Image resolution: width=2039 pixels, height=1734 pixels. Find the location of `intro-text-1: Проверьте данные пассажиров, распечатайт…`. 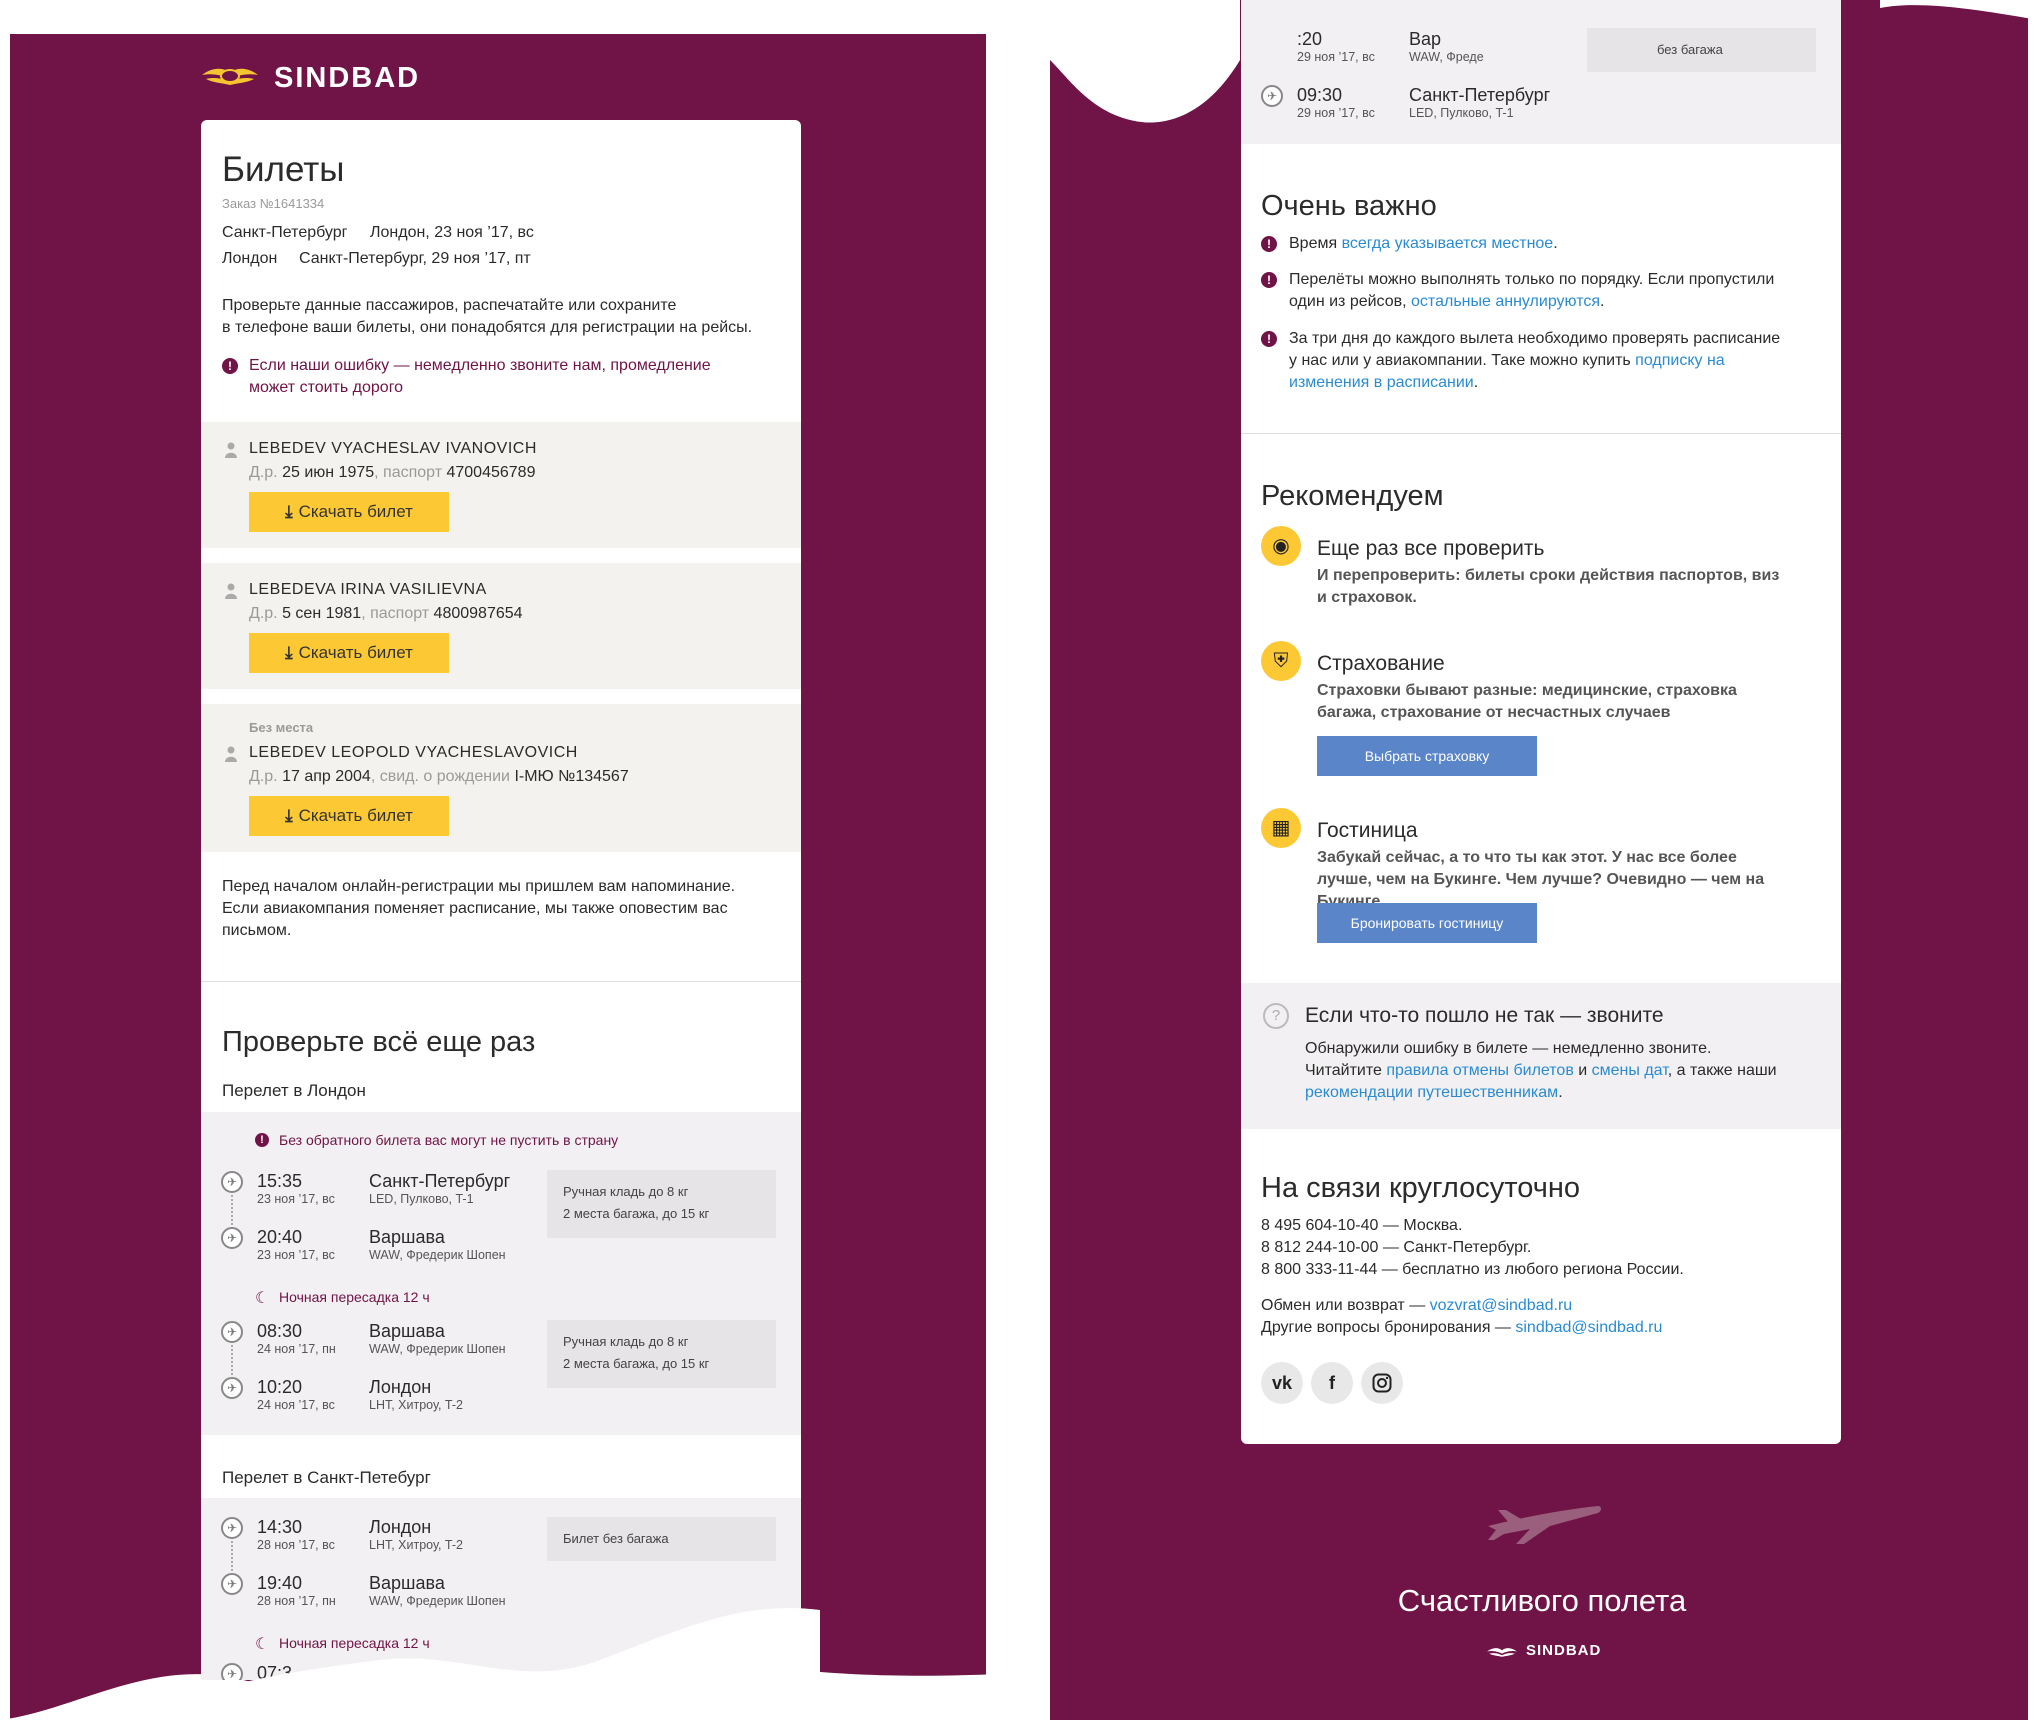

intro-text-1: Проверьте данные пассажиров, распечатайт… is located at coordinates (449, 305).